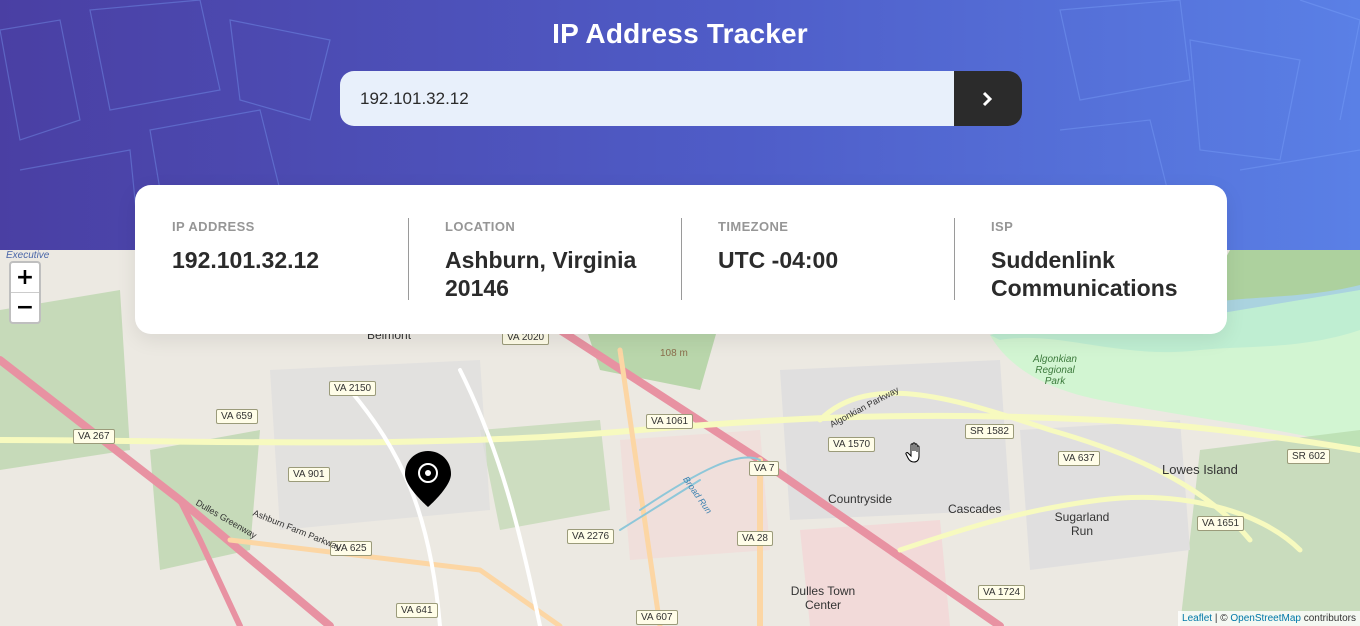  What do you see at coordinates (246, 260) in the screenshot?
I see `info-value: 192.101.32.12` at bounding box center [246, 260].